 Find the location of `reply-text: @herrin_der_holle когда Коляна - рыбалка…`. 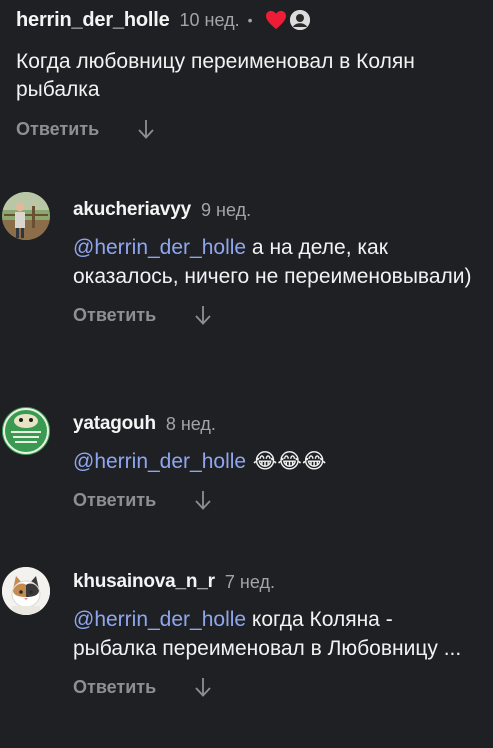

reply-text: @herrin_der_holle когда Коляна - рыбалка… is located at coordinates (275, 634).